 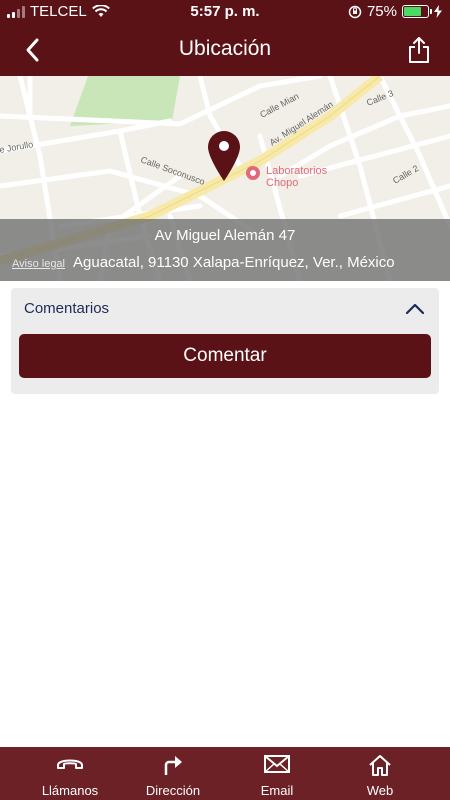 I want to click on tab-call: Llámanos, so click(x=70, y=773).